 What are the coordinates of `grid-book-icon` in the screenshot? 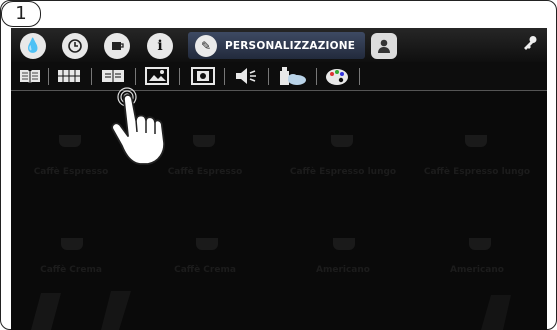 It's located at (69, 76).